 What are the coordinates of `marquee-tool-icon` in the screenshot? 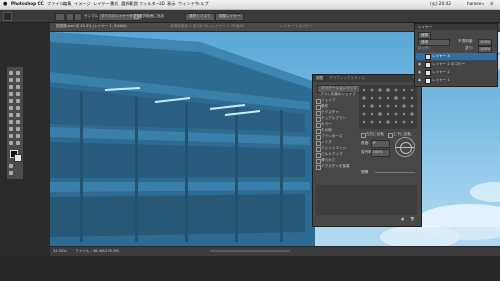 It's located at (11, 80).